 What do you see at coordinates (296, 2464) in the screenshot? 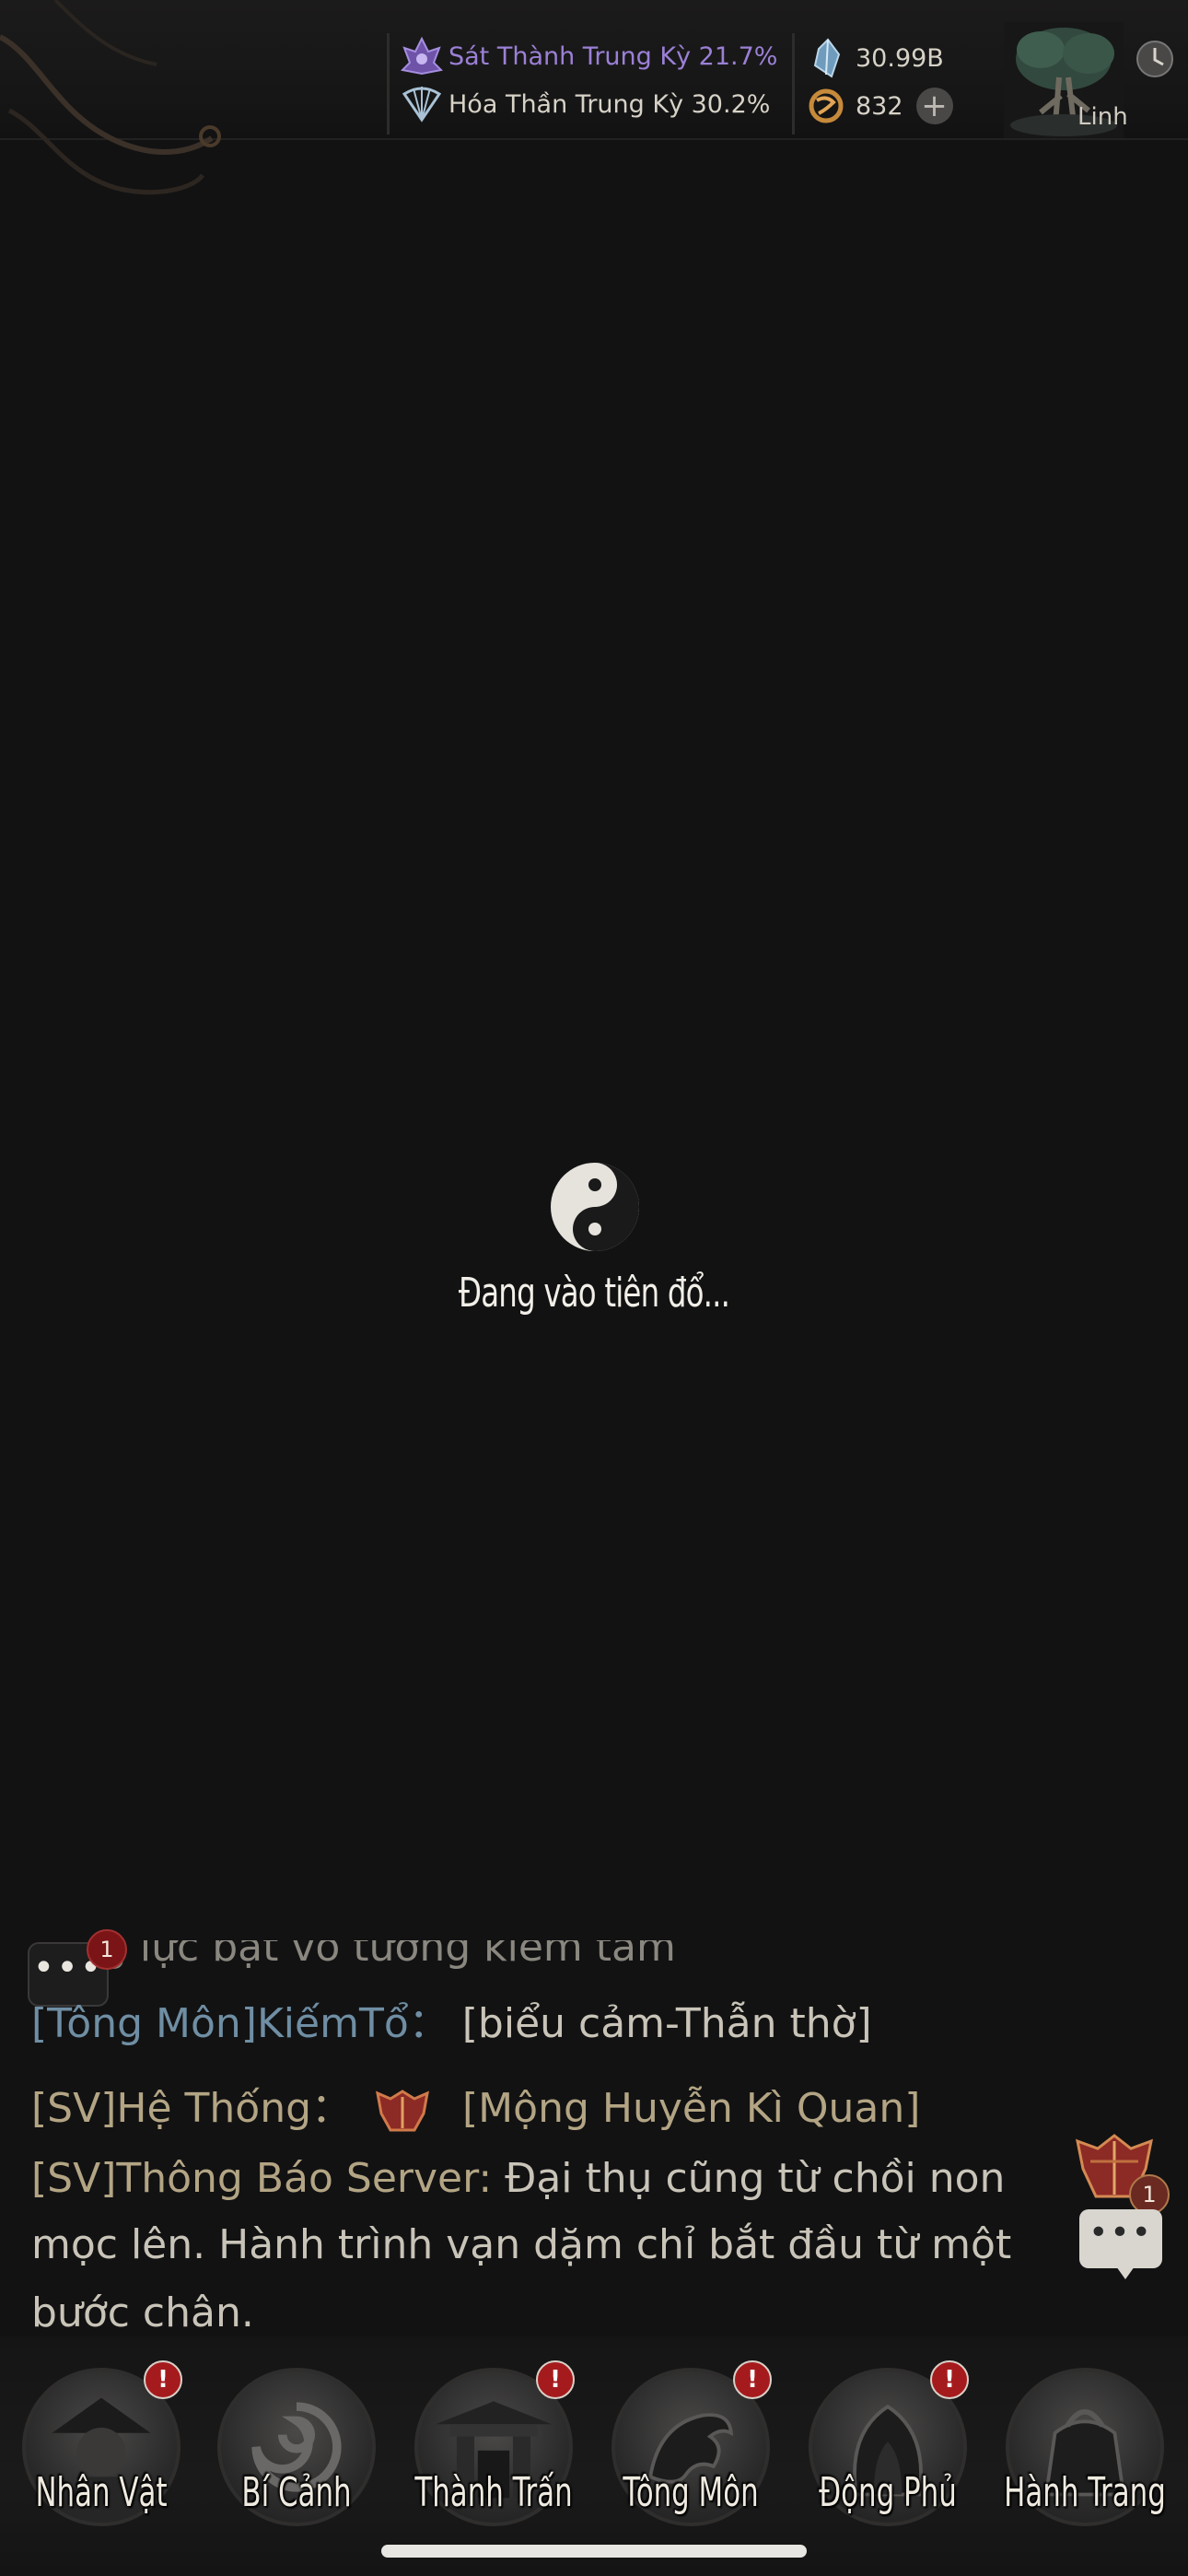
I see `nav-secret-realm: Bí Cảnh` at bounding box center [296, 2464].